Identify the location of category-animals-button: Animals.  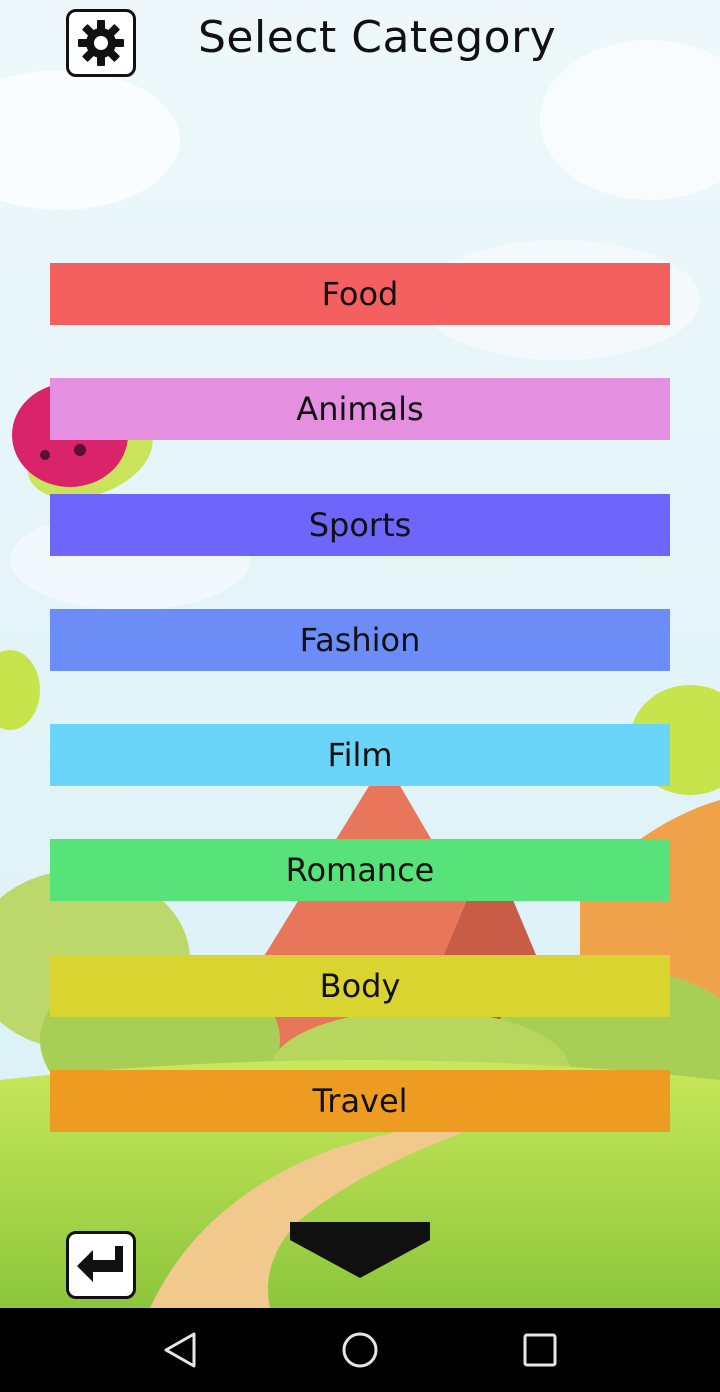
(360, 409).